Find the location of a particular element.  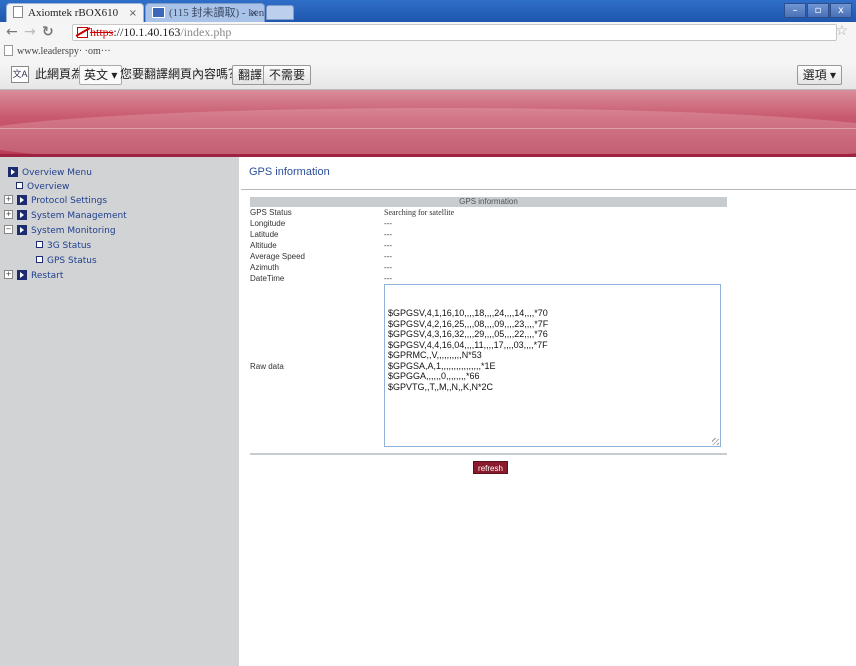

minimize-button: – is located at coordinates (795, 10).